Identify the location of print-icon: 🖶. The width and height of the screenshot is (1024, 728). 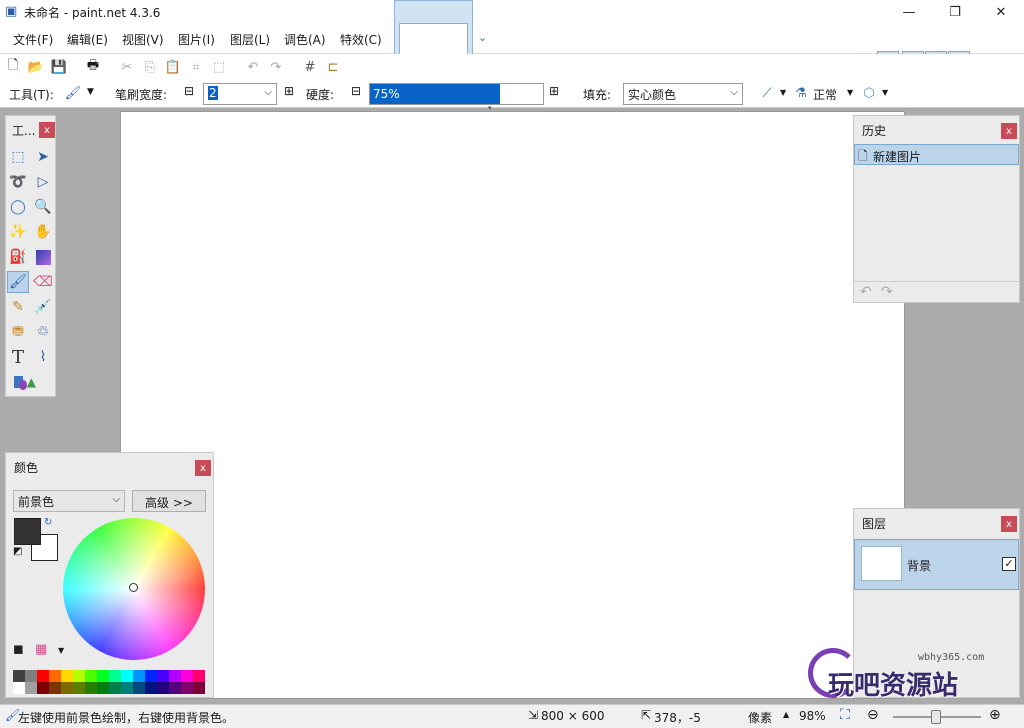
(93, 67).